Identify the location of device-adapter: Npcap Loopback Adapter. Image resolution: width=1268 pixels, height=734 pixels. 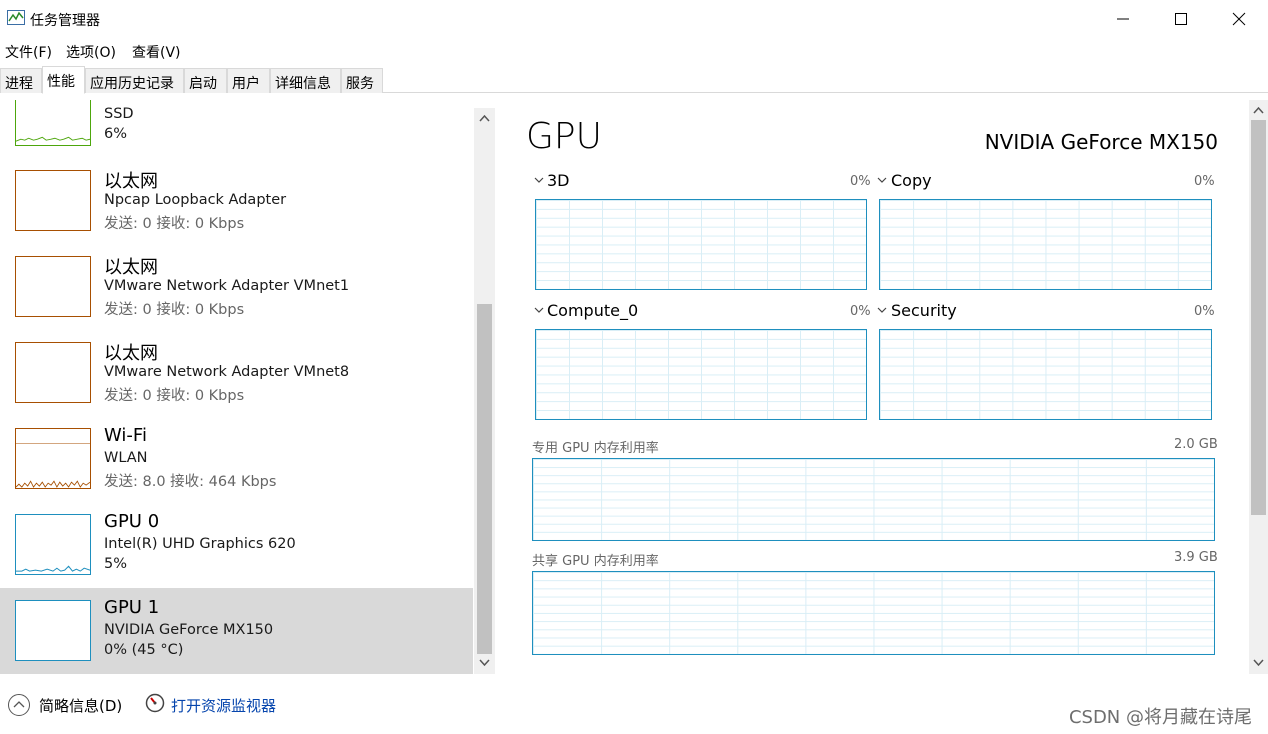
(195, 200).